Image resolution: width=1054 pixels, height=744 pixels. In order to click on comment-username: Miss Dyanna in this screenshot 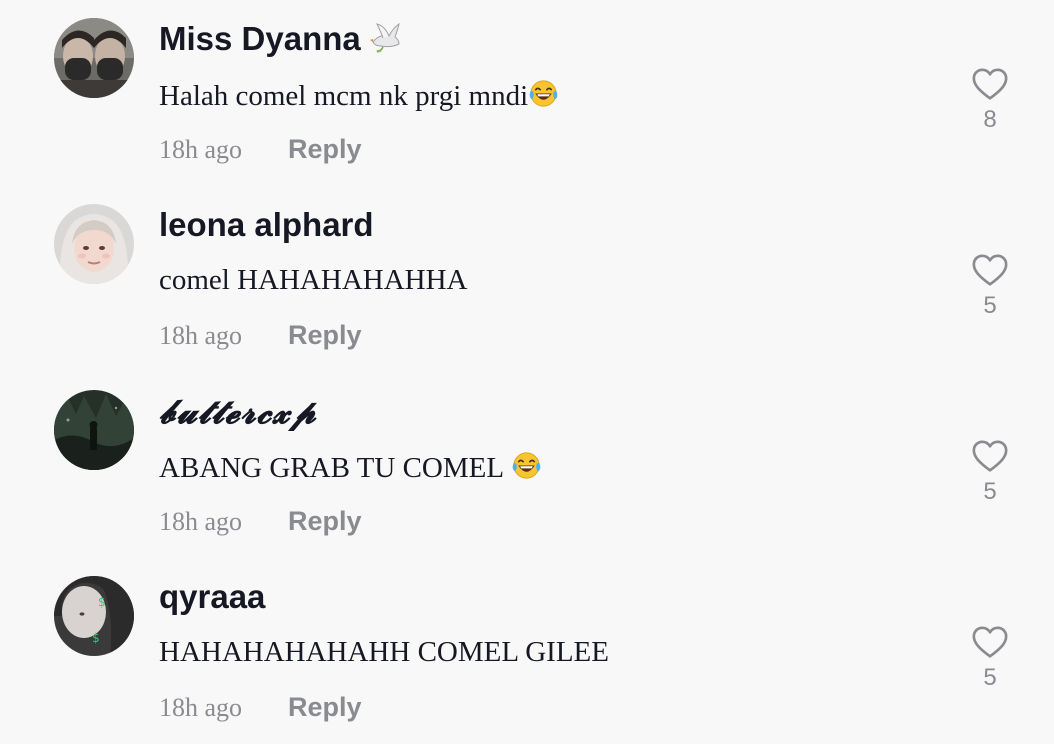, I will do `click(281, 39)`.